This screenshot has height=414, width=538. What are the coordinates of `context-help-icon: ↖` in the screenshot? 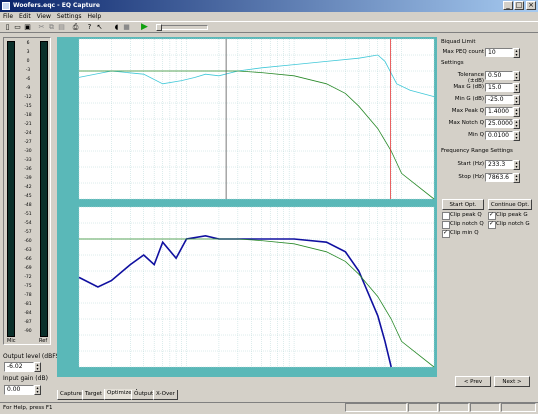 It's located at (99, 27).